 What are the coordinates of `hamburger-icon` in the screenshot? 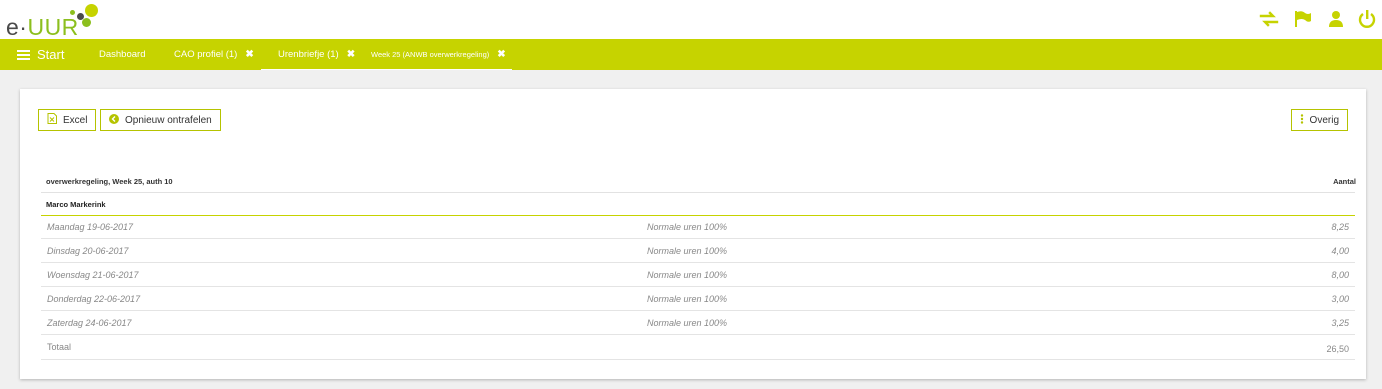 It's located at (23, 54).